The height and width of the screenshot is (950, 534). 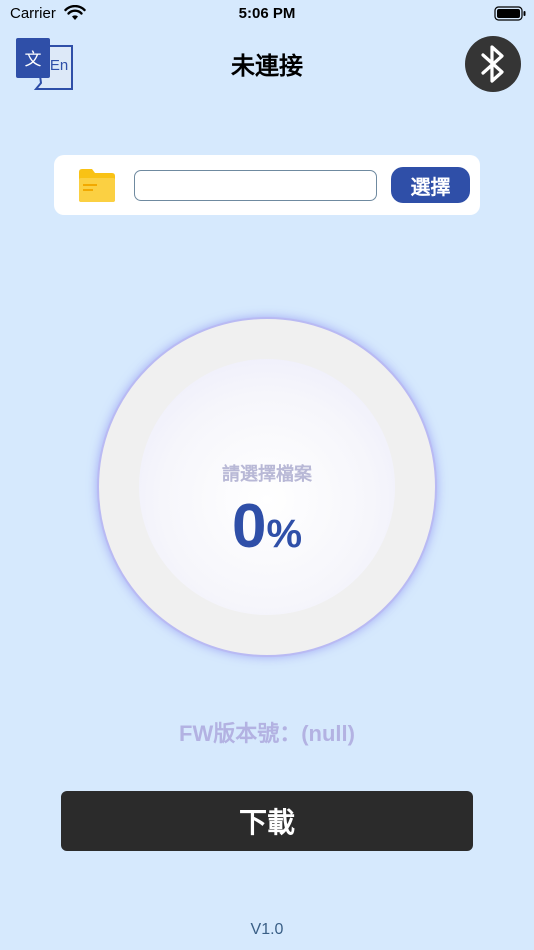 I want to click on file-picker-card: 選擇, so click(x=267, y=185).